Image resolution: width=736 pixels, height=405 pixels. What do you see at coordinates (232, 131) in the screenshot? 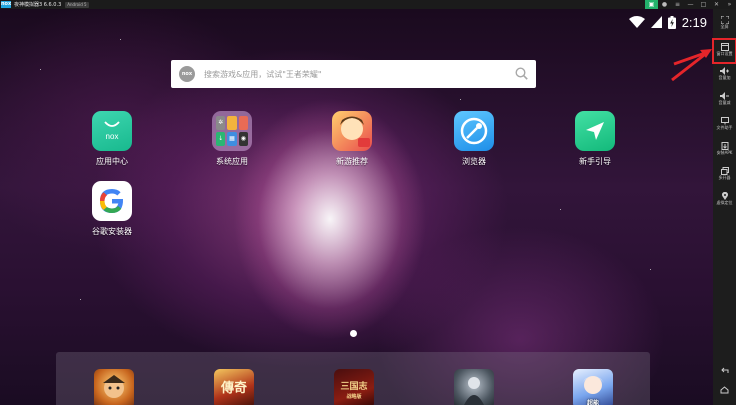
I see `folder-icon: ✲ ↓ ▦ ◉` at bounding box center [232, 131].